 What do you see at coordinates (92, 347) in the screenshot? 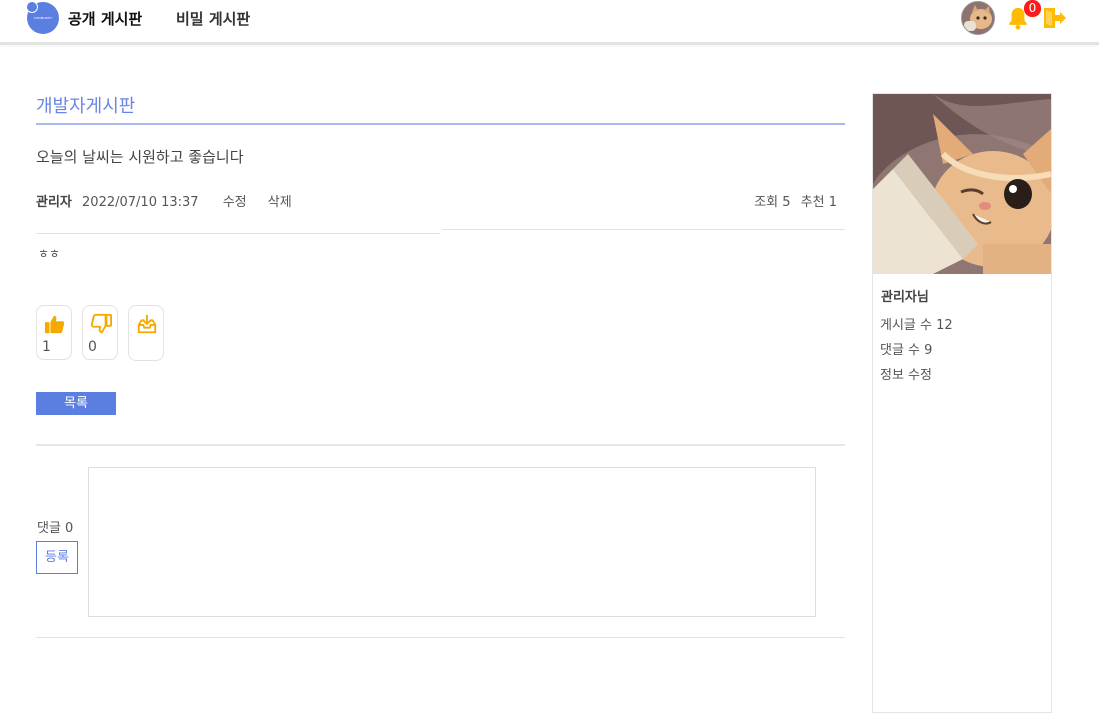
I see `dislike-count: 0` at bounding box center [92, 347].